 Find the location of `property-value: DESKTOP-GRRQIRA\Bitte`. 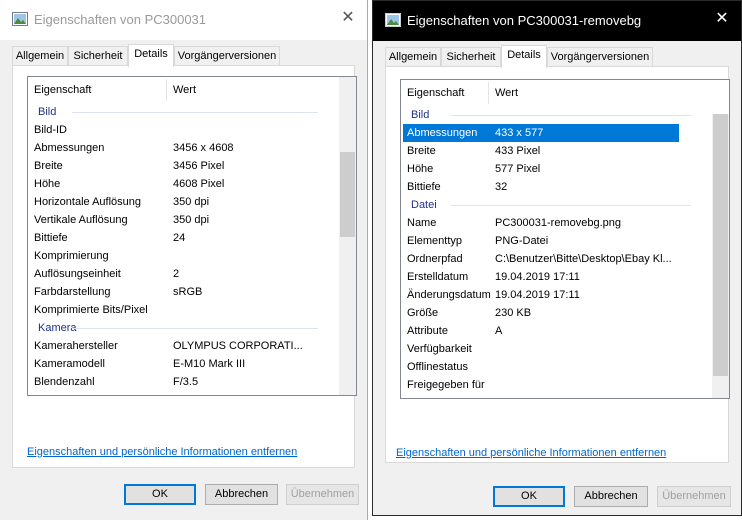

property-value: DESKTOP-GRRQIRA\Bitte is located at coordinates (595, 396).